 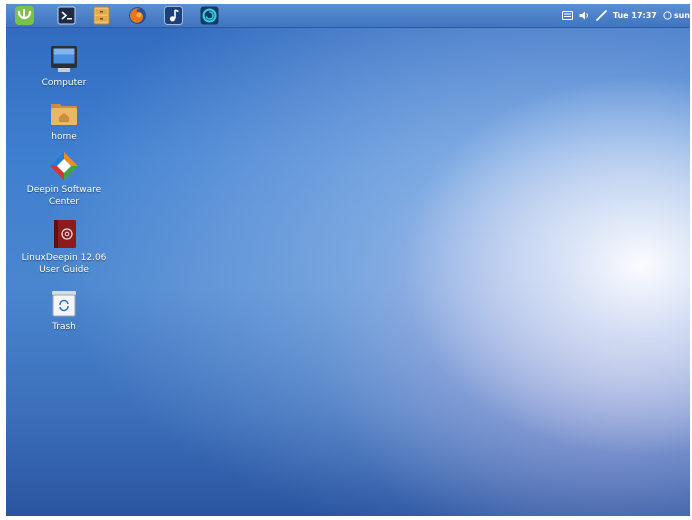 I want to click on music-player-launcher, so click(x=173, y=15).